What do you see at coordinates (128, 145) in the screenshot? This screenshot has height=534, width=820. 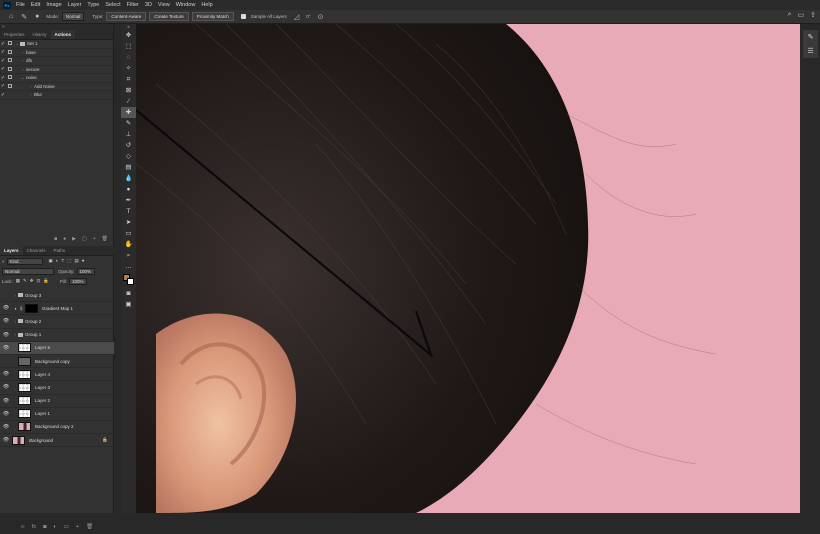 I see `history-brush-tool-icon: ↺` at bounding box center [128, 145].